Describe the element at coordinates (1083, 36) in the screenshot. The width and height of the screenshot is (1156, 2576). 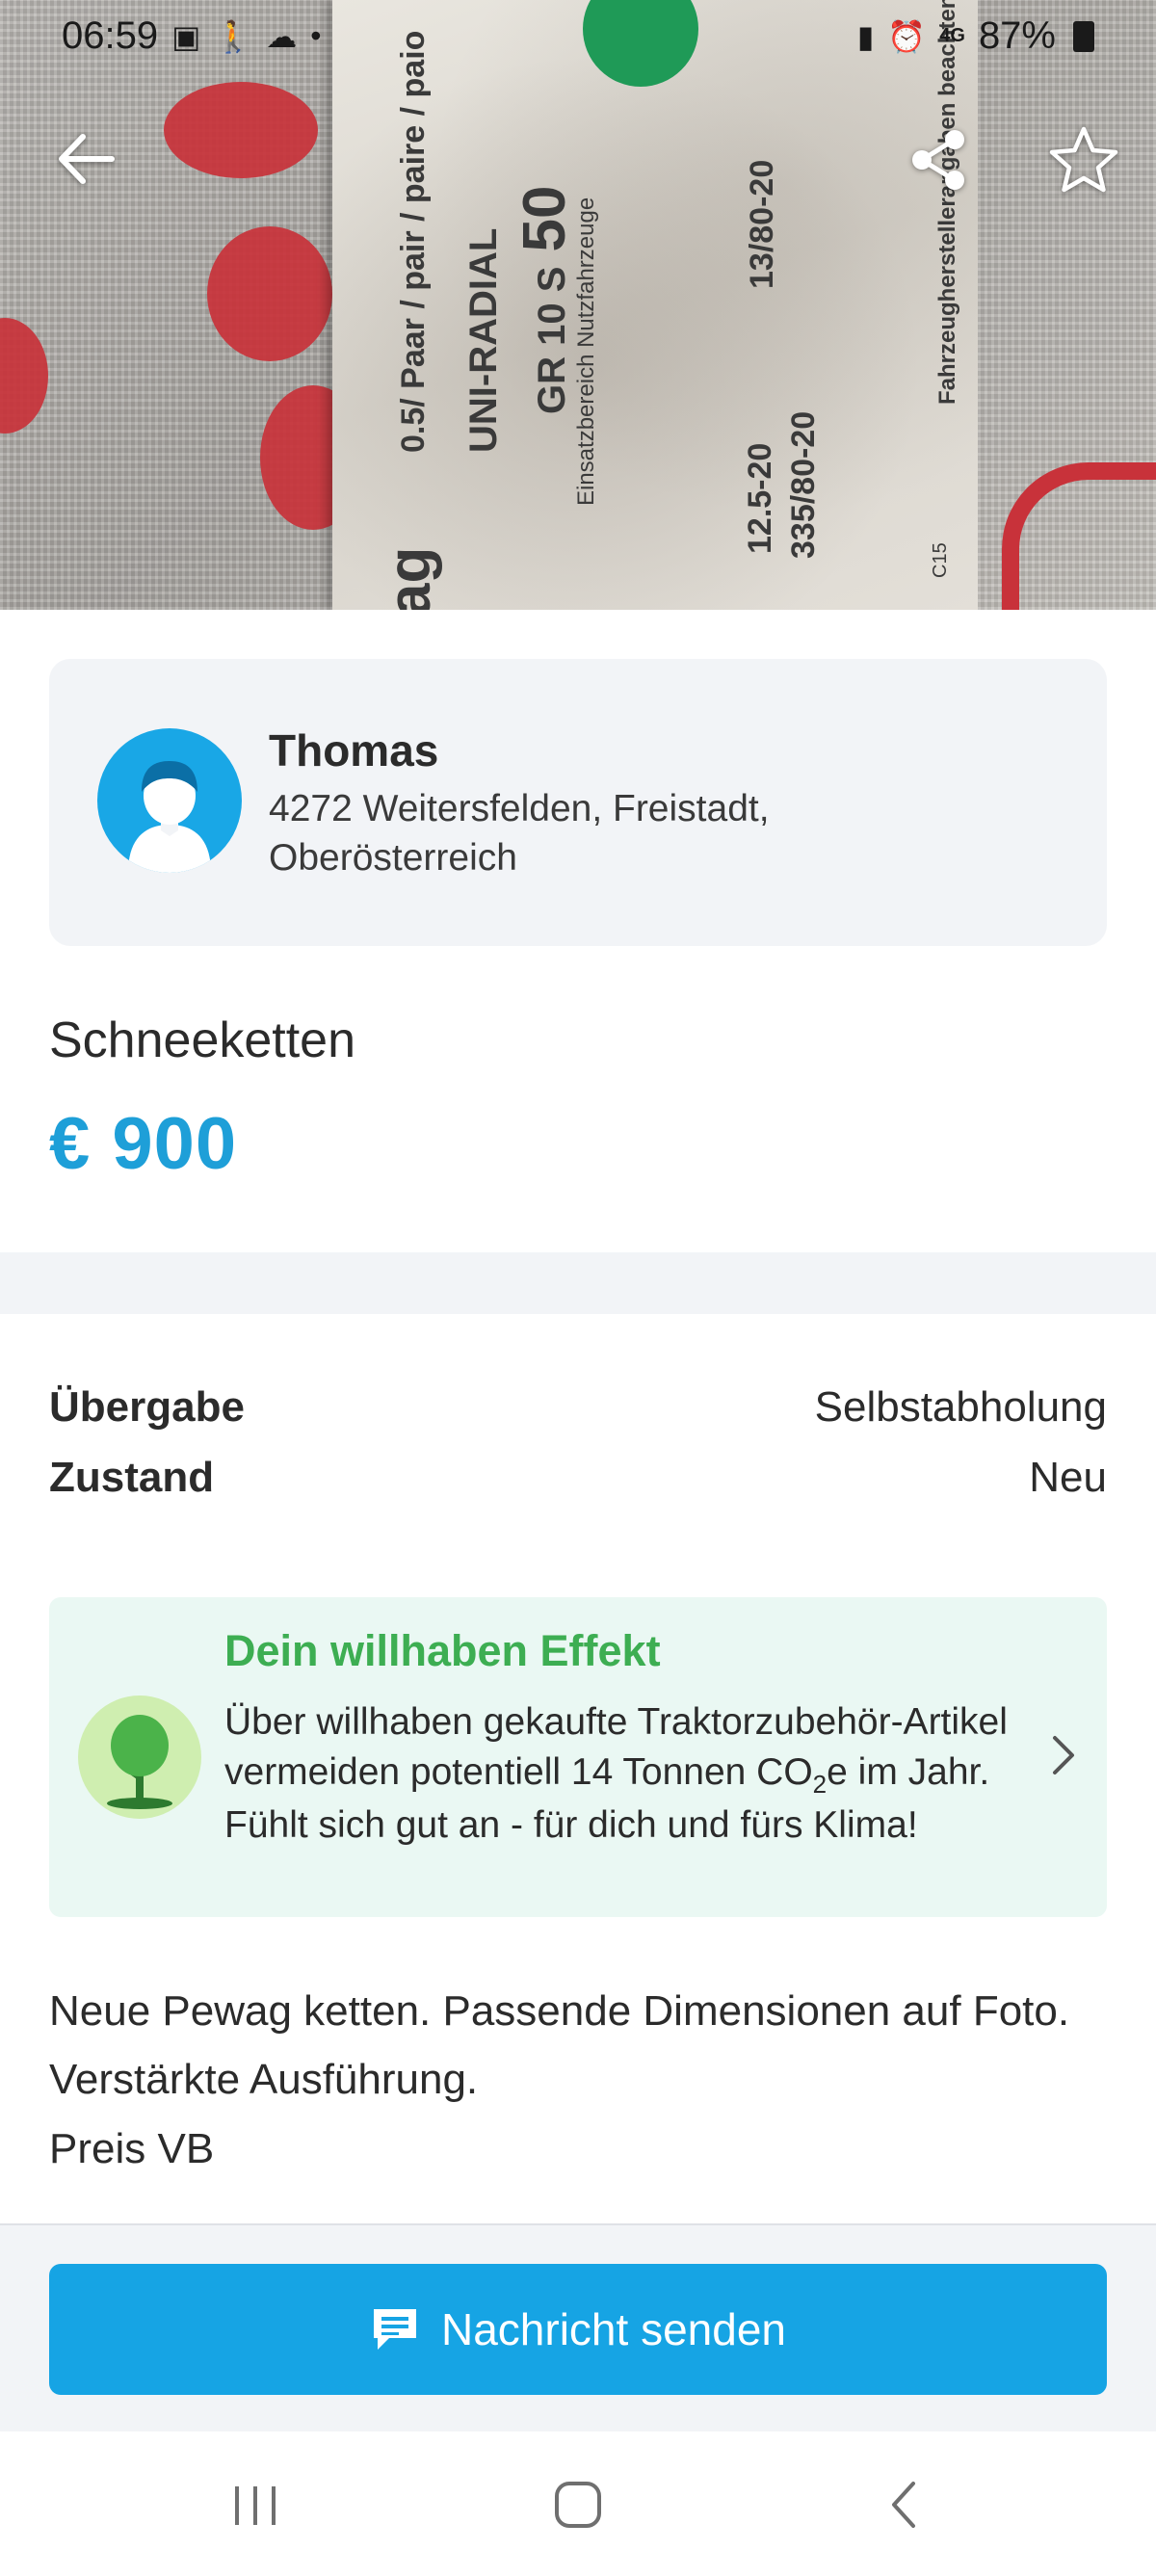
I see `battery-icon` at that location.